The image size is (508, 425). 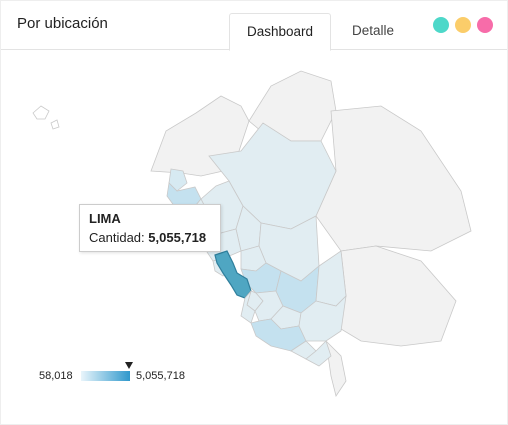 I want to click on madre-de-dios-region, so click(x=331, y=278).